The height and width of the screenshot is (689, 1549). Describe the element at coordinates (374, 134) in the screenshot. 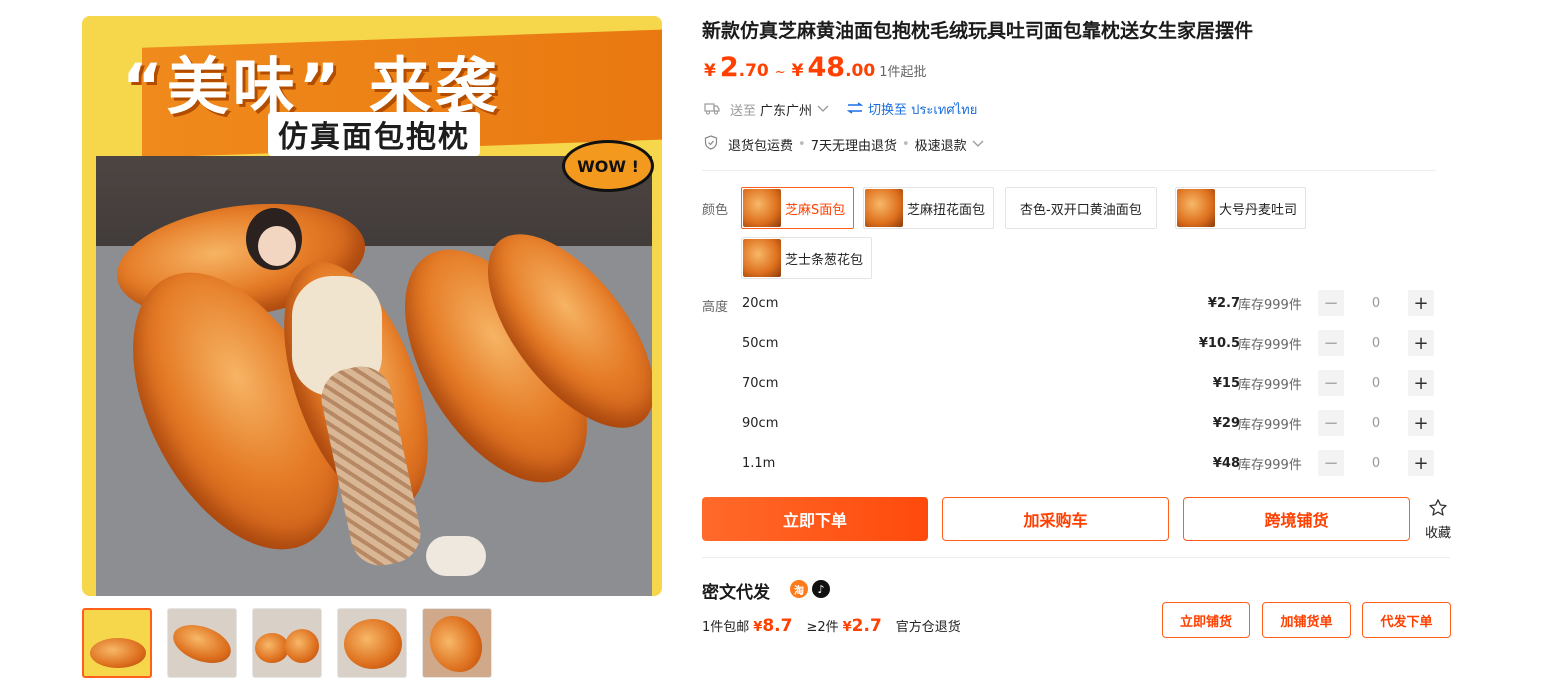

I see `image-banner-subtitle: 仿真面包抱枕` at that location.